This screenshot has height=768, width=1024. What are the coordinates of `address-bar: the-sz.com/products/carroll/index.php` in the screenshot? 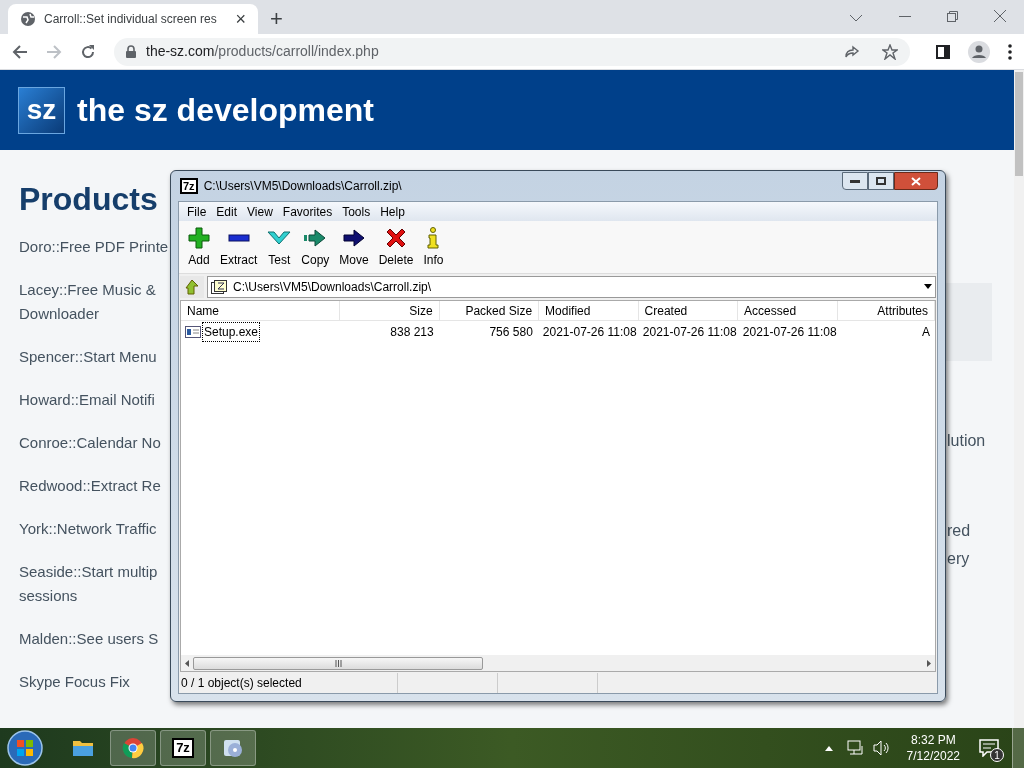 It's located at (512, 51).